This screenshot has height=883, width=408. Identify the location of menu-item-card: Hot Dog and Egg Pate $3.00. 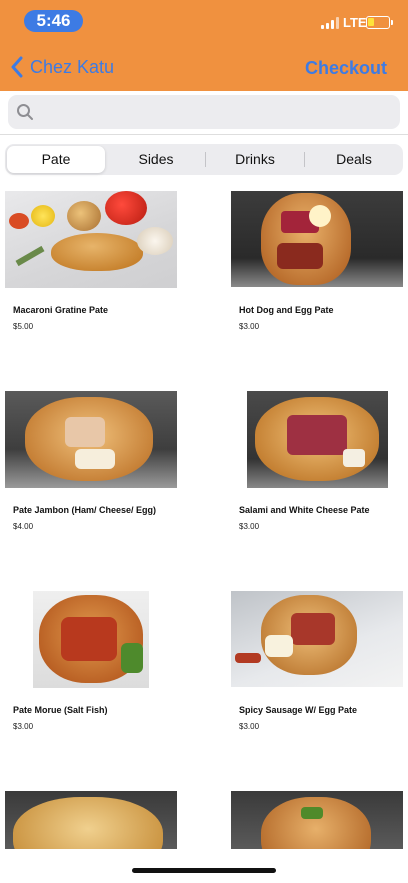
(317, 271).